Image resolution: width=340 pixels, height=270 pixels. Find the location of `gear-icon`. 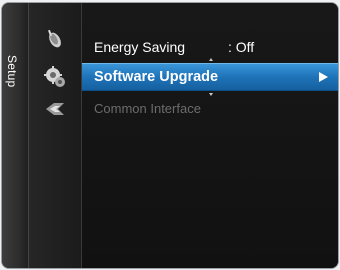

gear-icon is located at coordinates (55, 77).